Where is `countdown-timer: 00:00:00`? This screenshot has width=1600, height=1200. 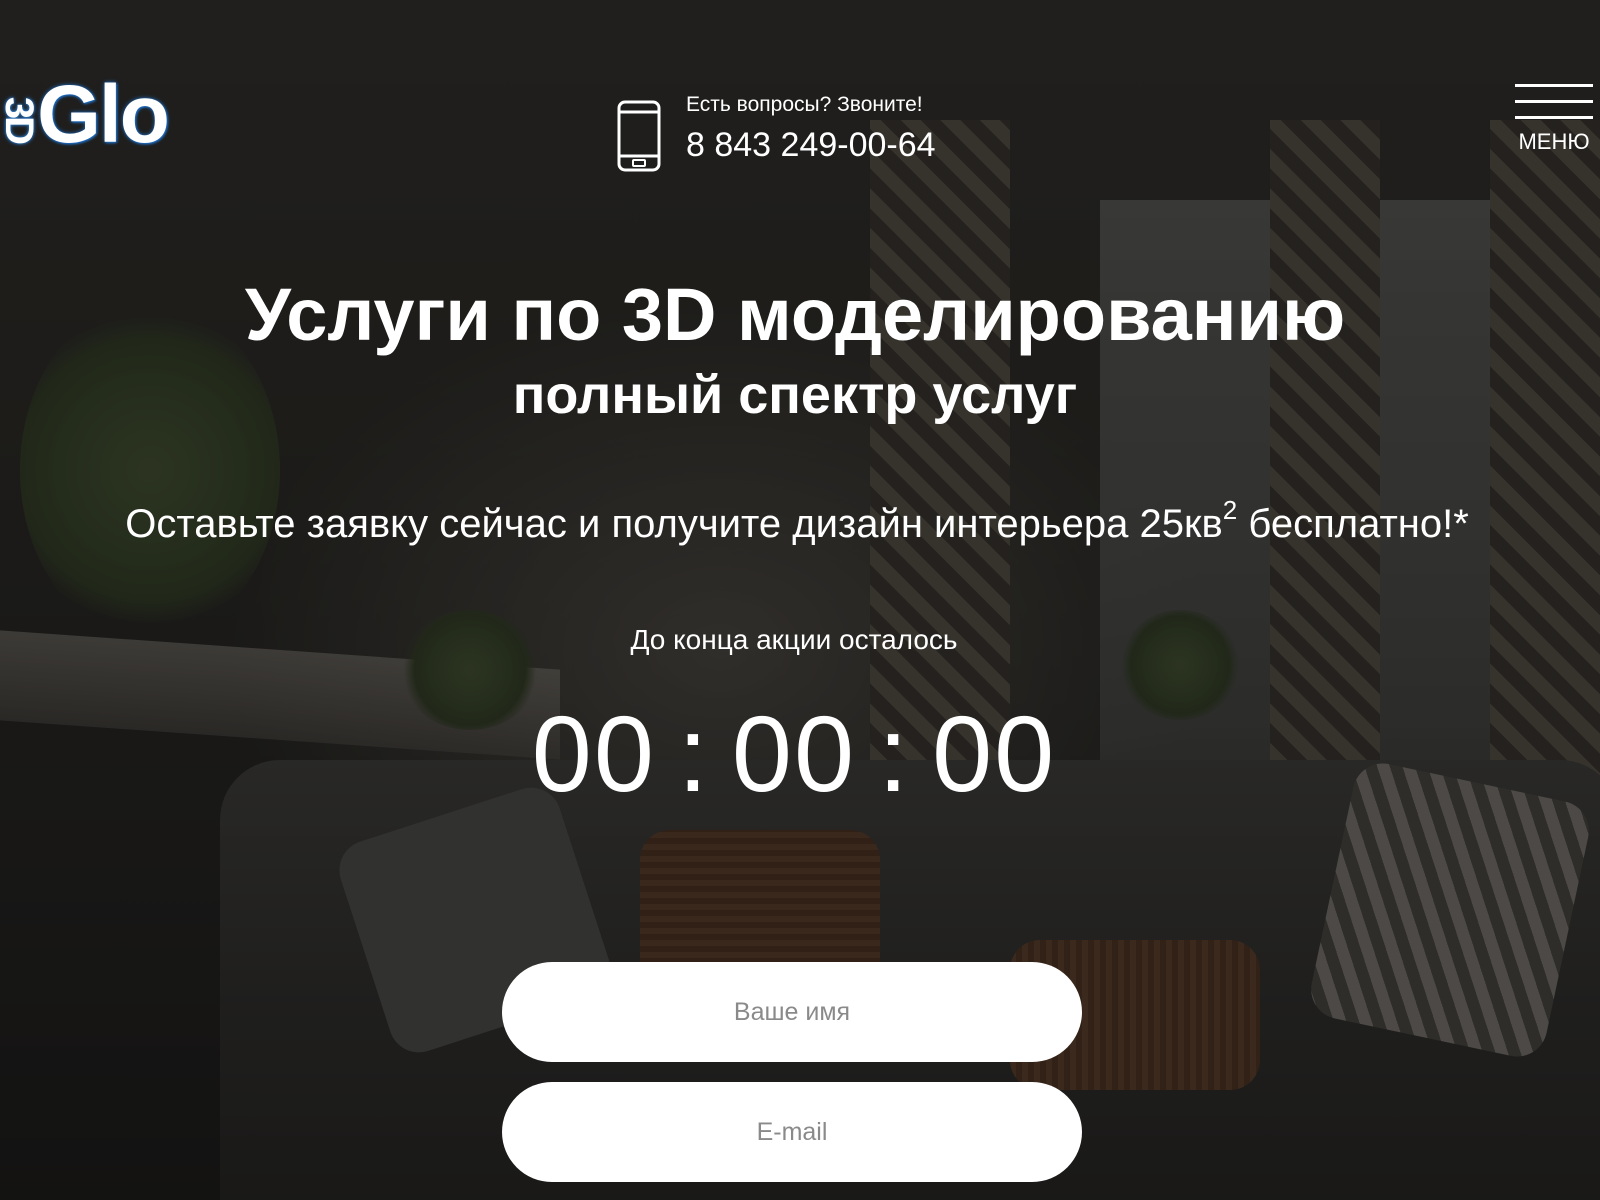
countdown-timer: 00:00:00 is located at coordinates (794, 754).